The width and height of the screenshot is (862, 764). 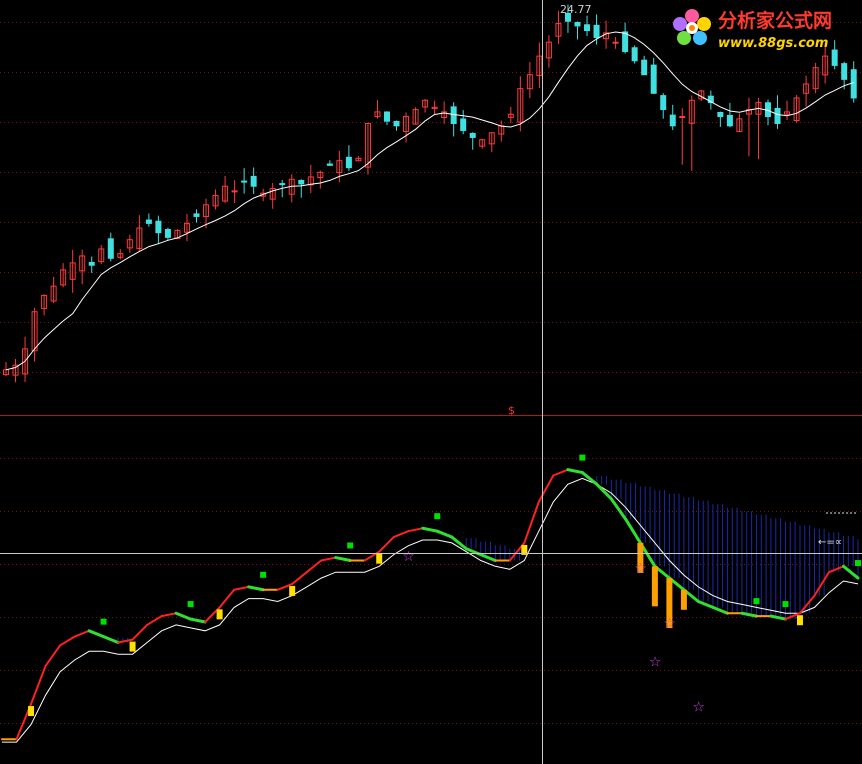 I want to click on watermark-logo: 分析家公式网 www.88gs.com, so click(x=752, y=30).